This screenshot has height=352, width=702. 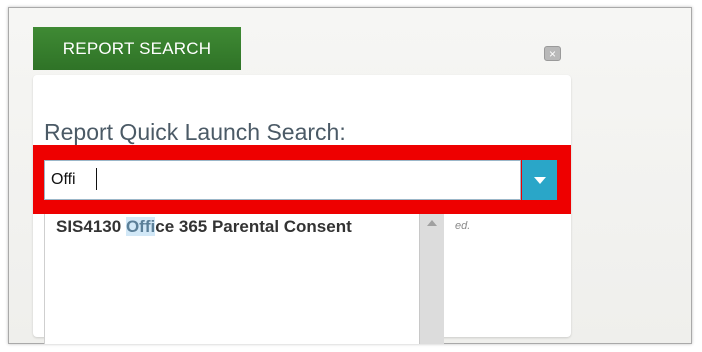 I want to click on result-prefix: SIS4130, so click(x=91, y=226).